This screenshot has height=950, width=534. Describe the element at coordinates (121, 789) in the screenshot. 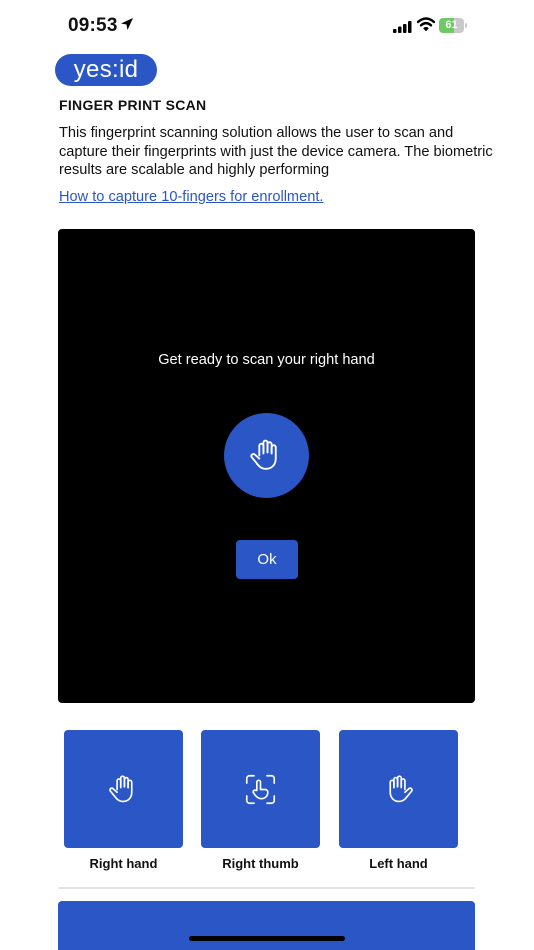

I see `right-hand-icon` at that location.